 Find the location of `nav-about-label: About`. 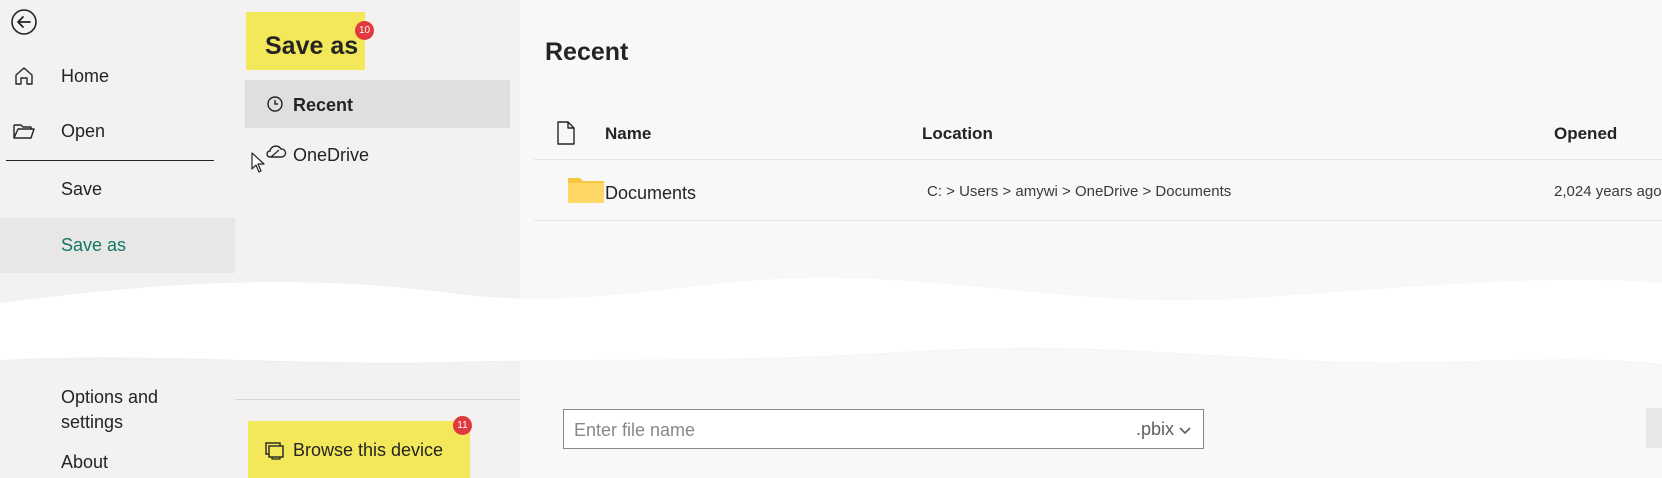

nav-about-label: About is located at coordinates (85, 461).